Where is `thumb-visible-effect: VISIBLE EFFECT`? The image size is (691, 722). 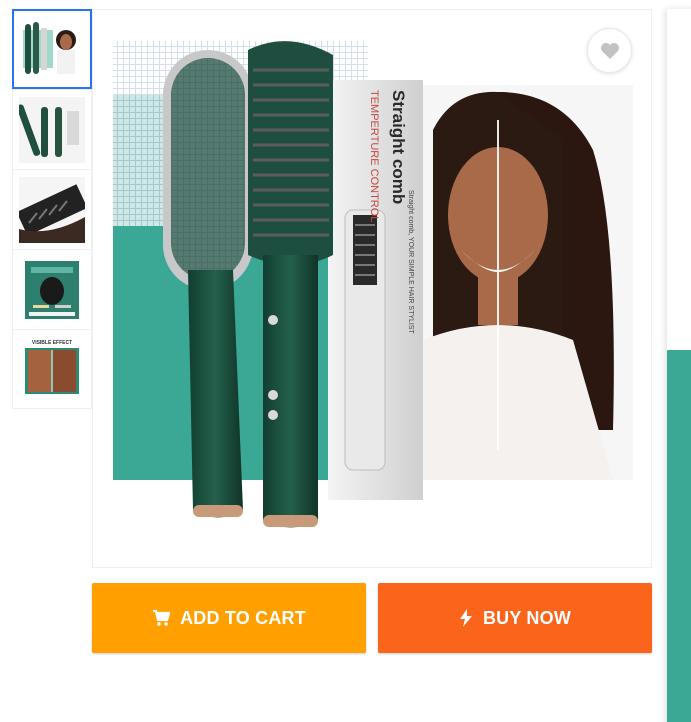 thumb-visible-effect: VISIBLE EFFECT is located at coordinates (52, 369).